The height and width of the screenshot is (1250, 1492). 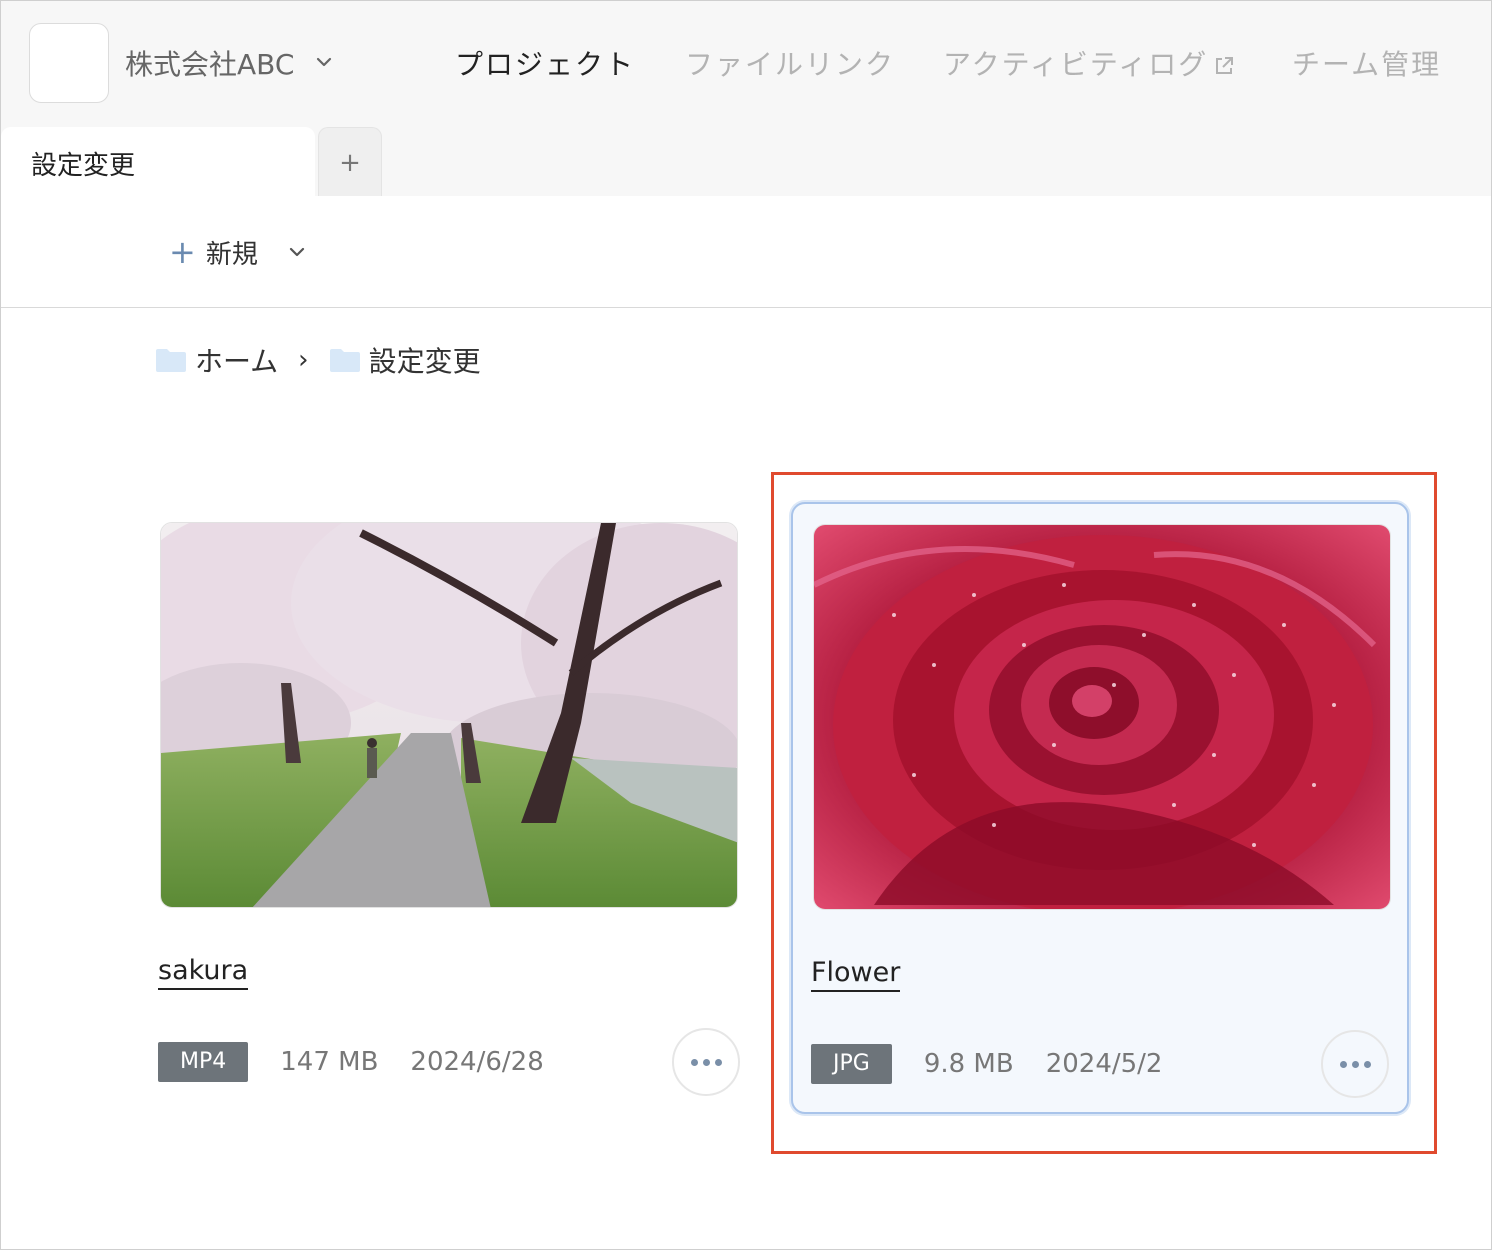 What do you see at coordinates (425, 360) in the screenshot?
I see `breadcrumb-current: 設定変更` at bounding box center [425, 360].